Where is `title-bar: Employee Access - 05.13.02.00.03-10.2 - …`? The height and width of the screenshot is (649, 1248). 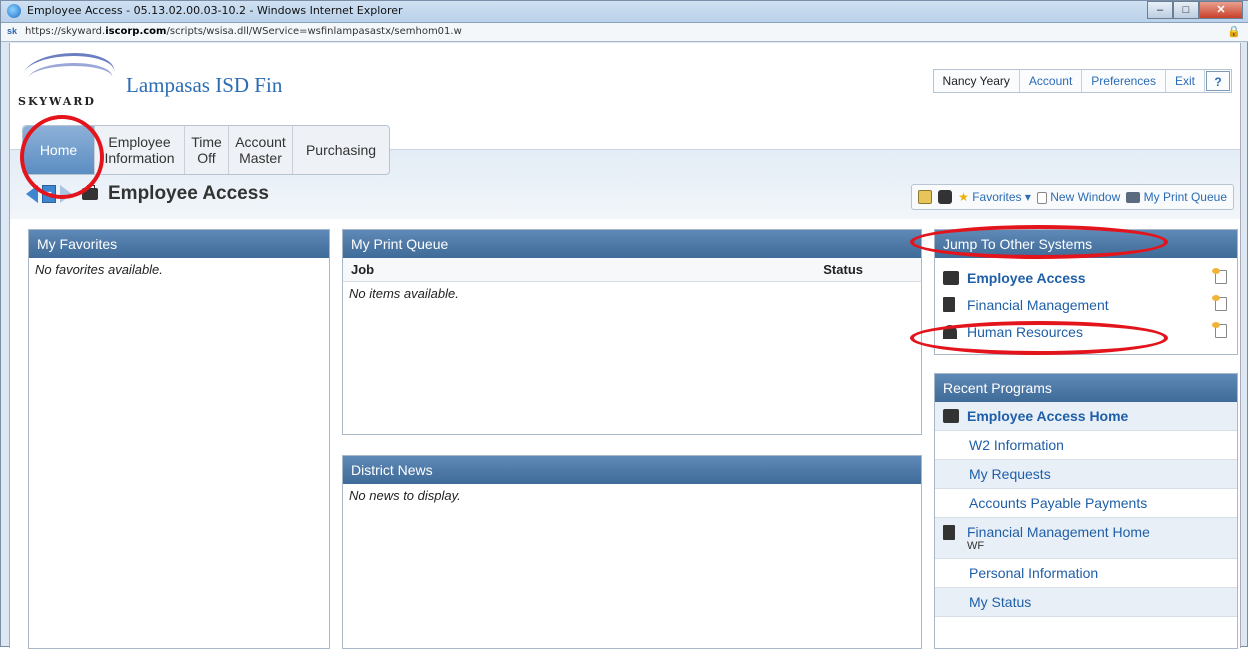
title-bar: Employee Access - 05.13.02.00.03-10.2 - … is located at coordinates (624, 12).